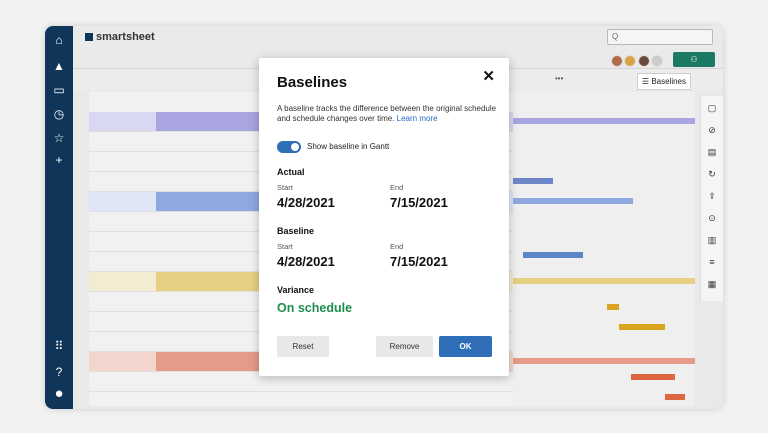  Describe the element at coordinates (712, 152) in the screenshot. I see `proofing-icon: ▤` at that location.